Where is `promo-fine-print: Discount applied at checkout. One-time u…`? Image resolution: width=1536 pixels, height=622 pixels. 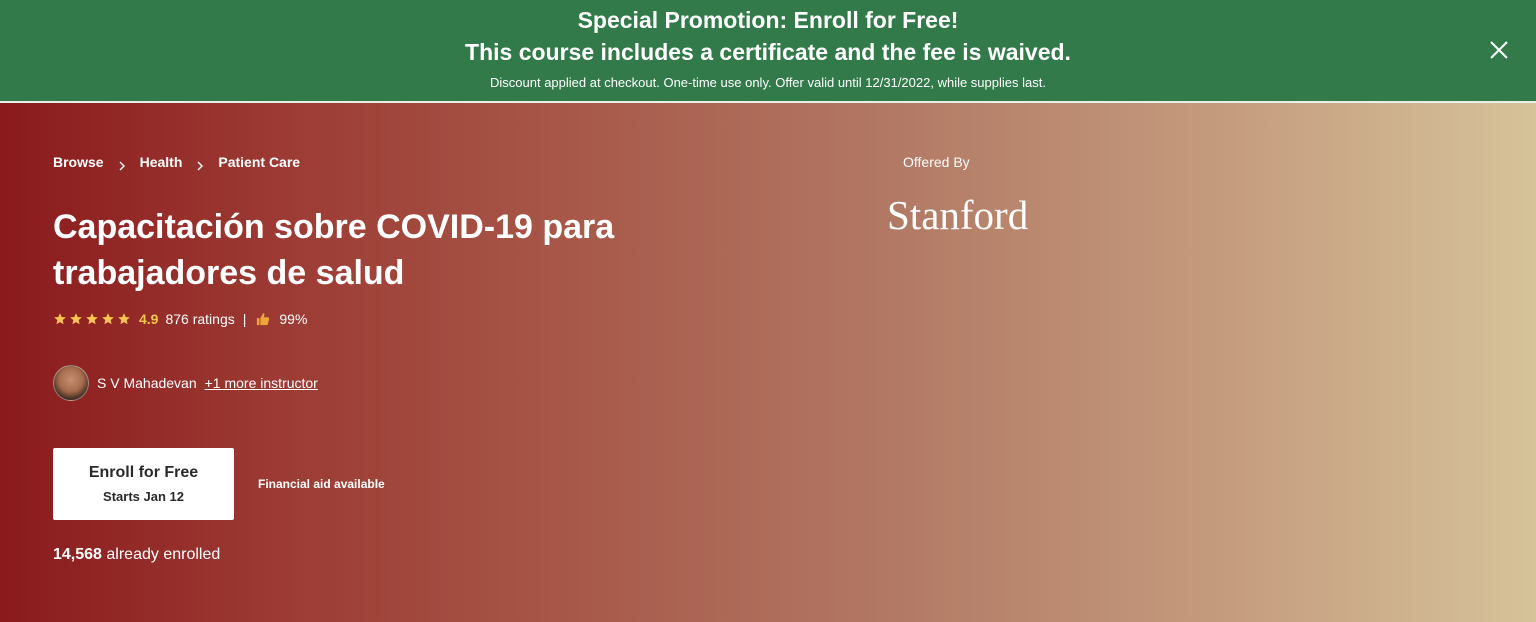 promo-fine-print: Discount applied at checkout. One-time u… is located at coordinates (768, 82).